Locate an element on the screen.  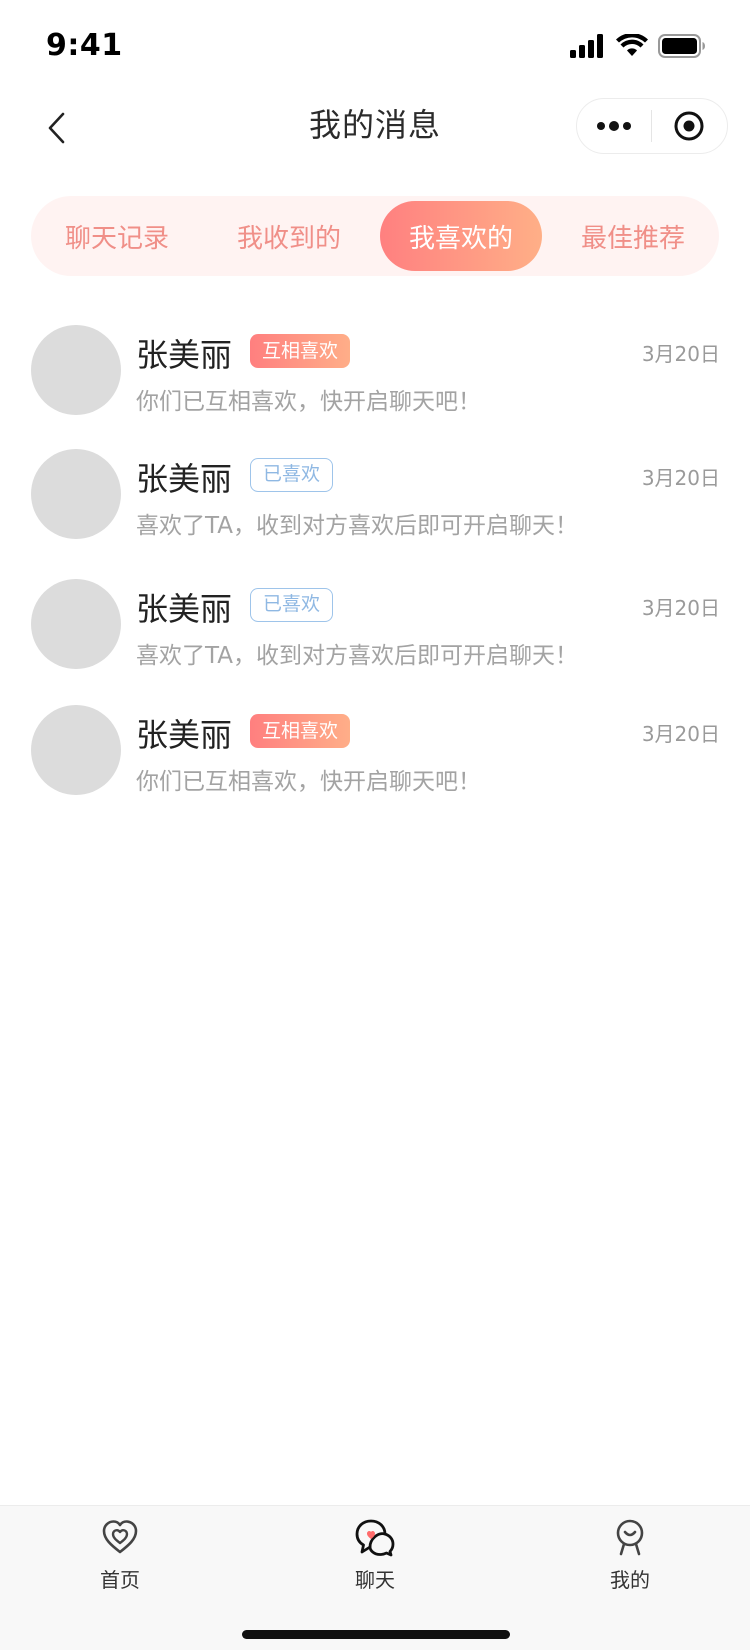
tabbar-label: 聊天 is located at coordinates (375, 1580).